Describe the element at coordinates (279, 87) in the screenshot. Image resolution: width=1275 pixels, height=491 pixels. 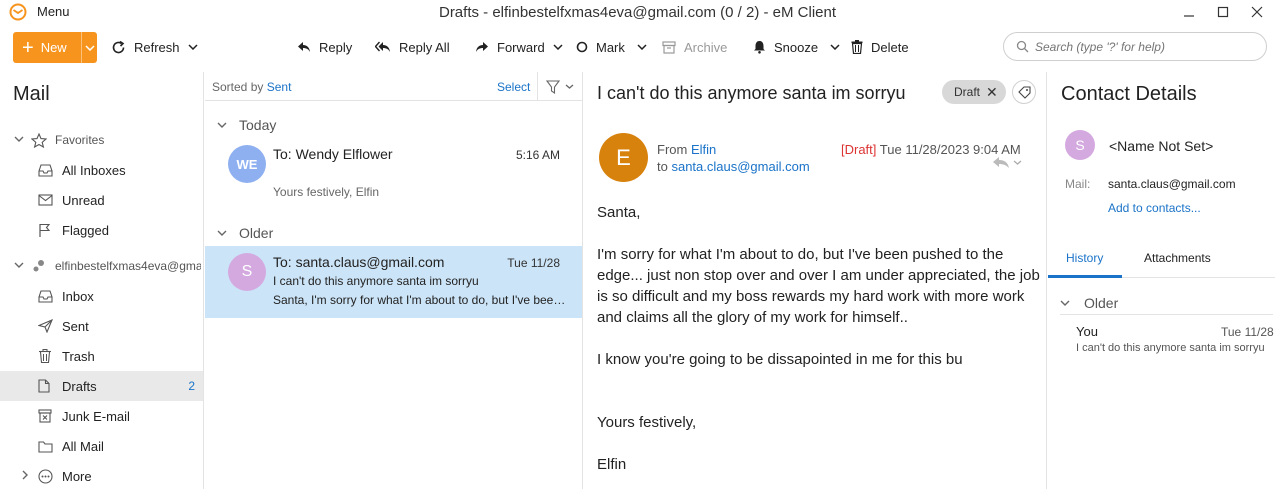
I see `sorted-by-value: Sent` at that location.